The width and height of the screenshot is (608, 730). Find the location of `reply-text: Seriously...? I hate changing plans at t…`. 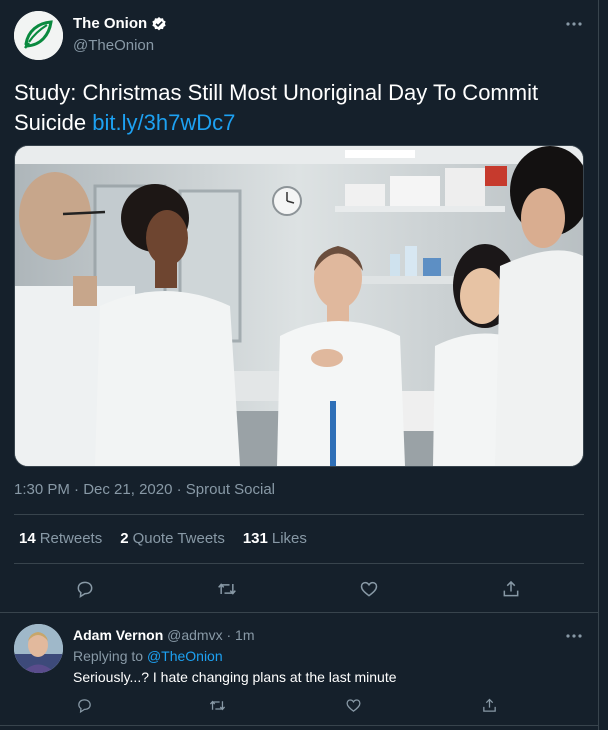

reply-text: Seriously...? I hate changing plans at t… is located at coordinates (235, 677).